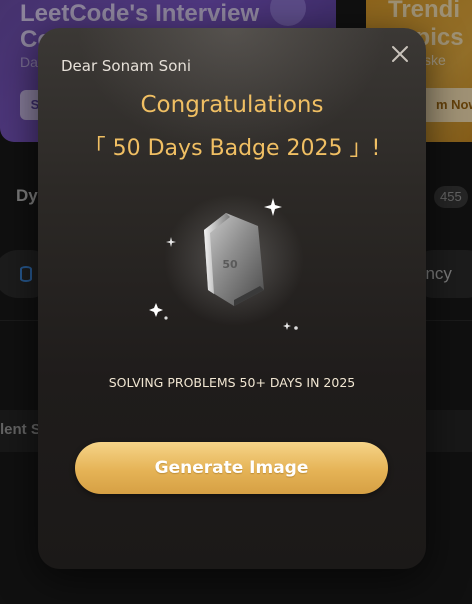  Describe the element at coordinates (126, 66) in the screenshot. I see `greeting-text: Dear Sonam Soni` at that location.